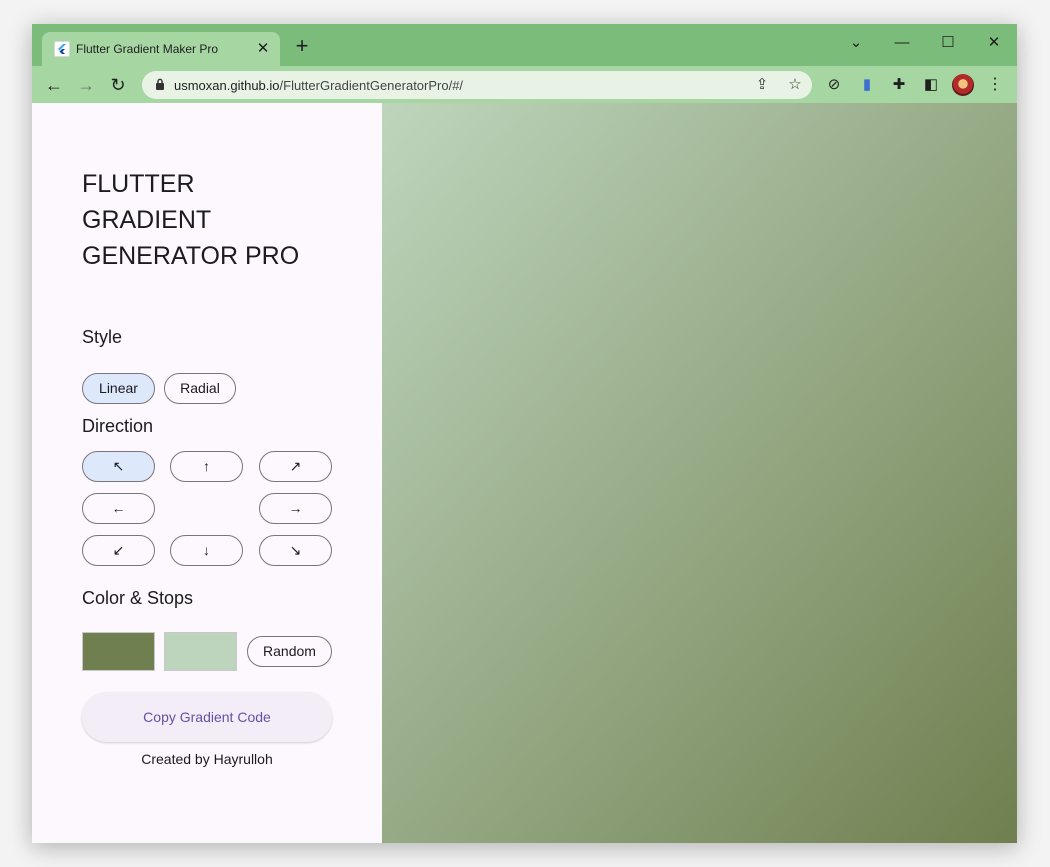  What do you see at coordinates (834, 85) in the screenshot?
I see `extension-1-icon: ⊘` at bounding box center [834, 85].